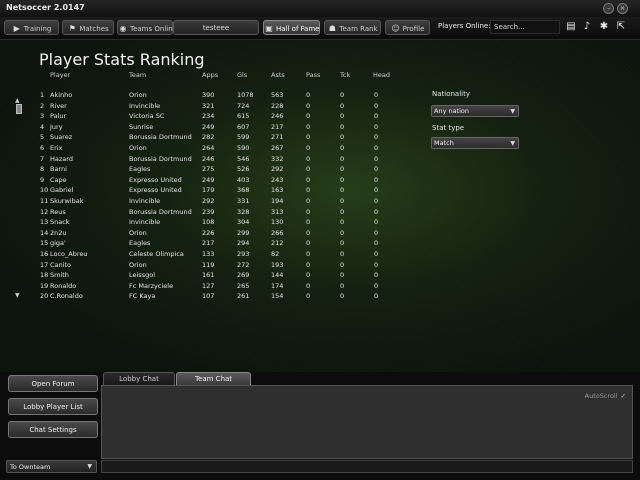 This screenshot has width=640, height=480. What do you see at coordinates (278, 75) in the screenshot?
I see `column-header-asts: Asts` at bounding box center [278, 75].